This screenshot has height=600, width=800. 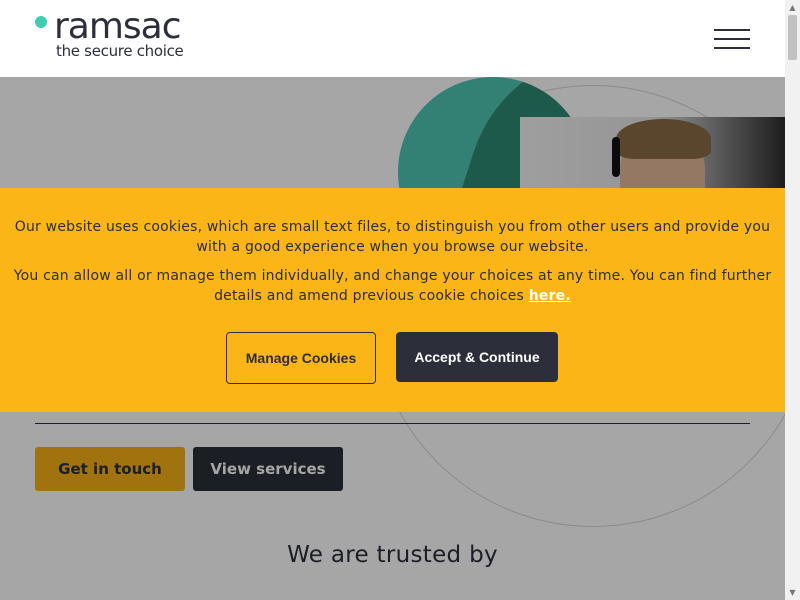 I want to click on scroll-thumb, so click(x=792, y=37).